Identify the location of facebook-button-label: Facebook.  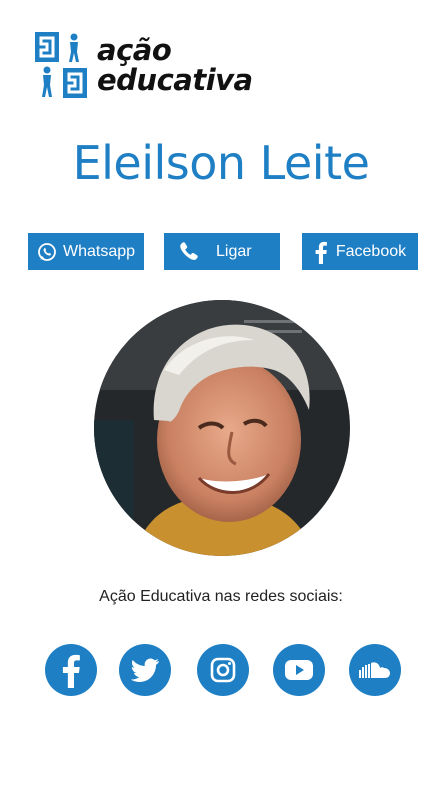
(371, 251).